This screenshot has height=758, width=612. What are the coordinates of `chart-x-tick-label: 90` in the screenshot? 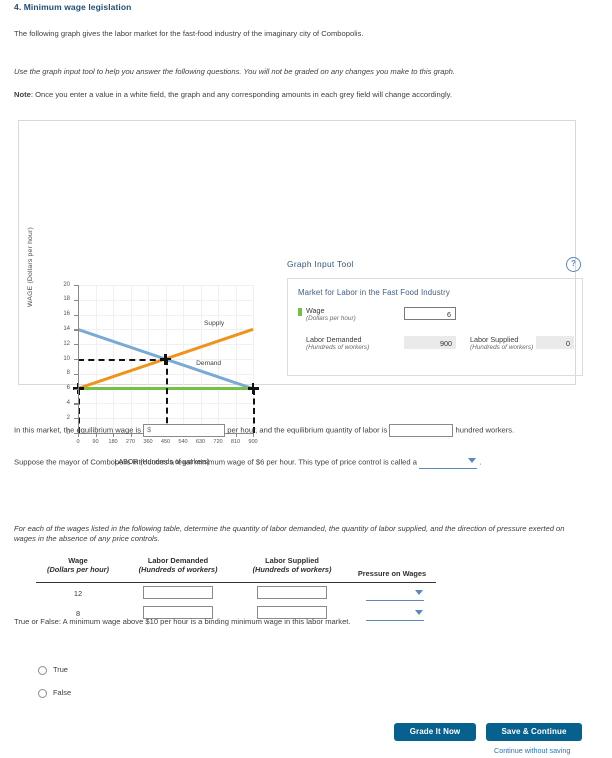 It's located at (95, 442).